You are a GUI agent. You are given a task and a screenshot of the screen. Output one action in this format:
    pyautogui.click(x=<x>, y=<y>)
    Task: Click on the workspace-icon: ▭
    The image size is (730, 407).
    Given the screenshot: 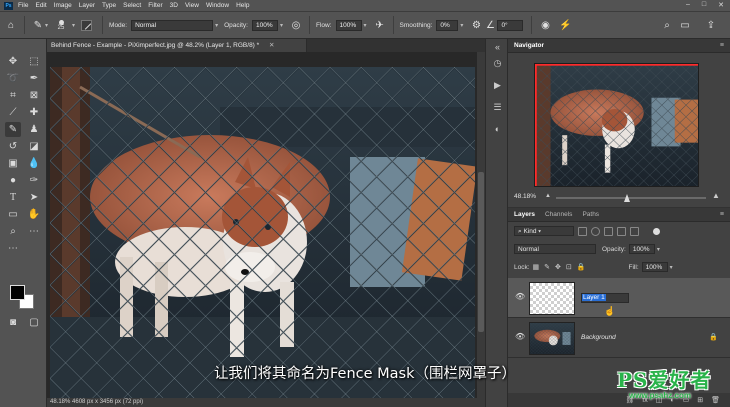 What is the action you would take?
    pyautogui.click(x=685, y=25)
    